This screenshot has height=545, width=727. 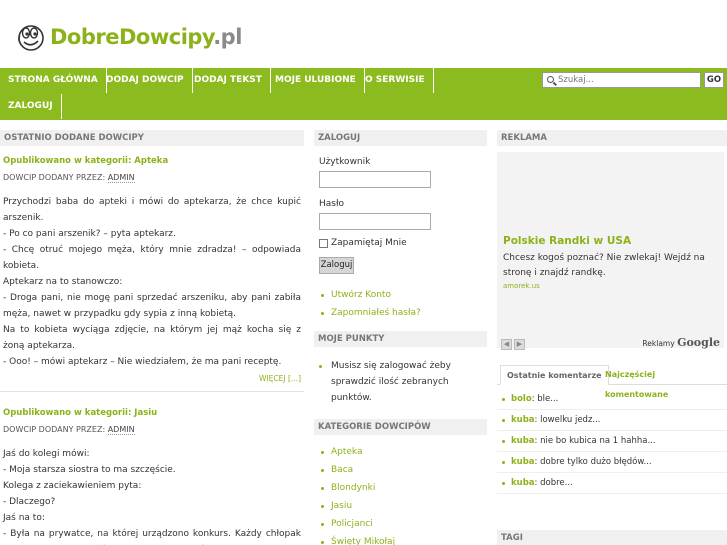 I want to click on categories-heading: KATEGORIE DOWCIPÓW, so click(x=400, y=427).